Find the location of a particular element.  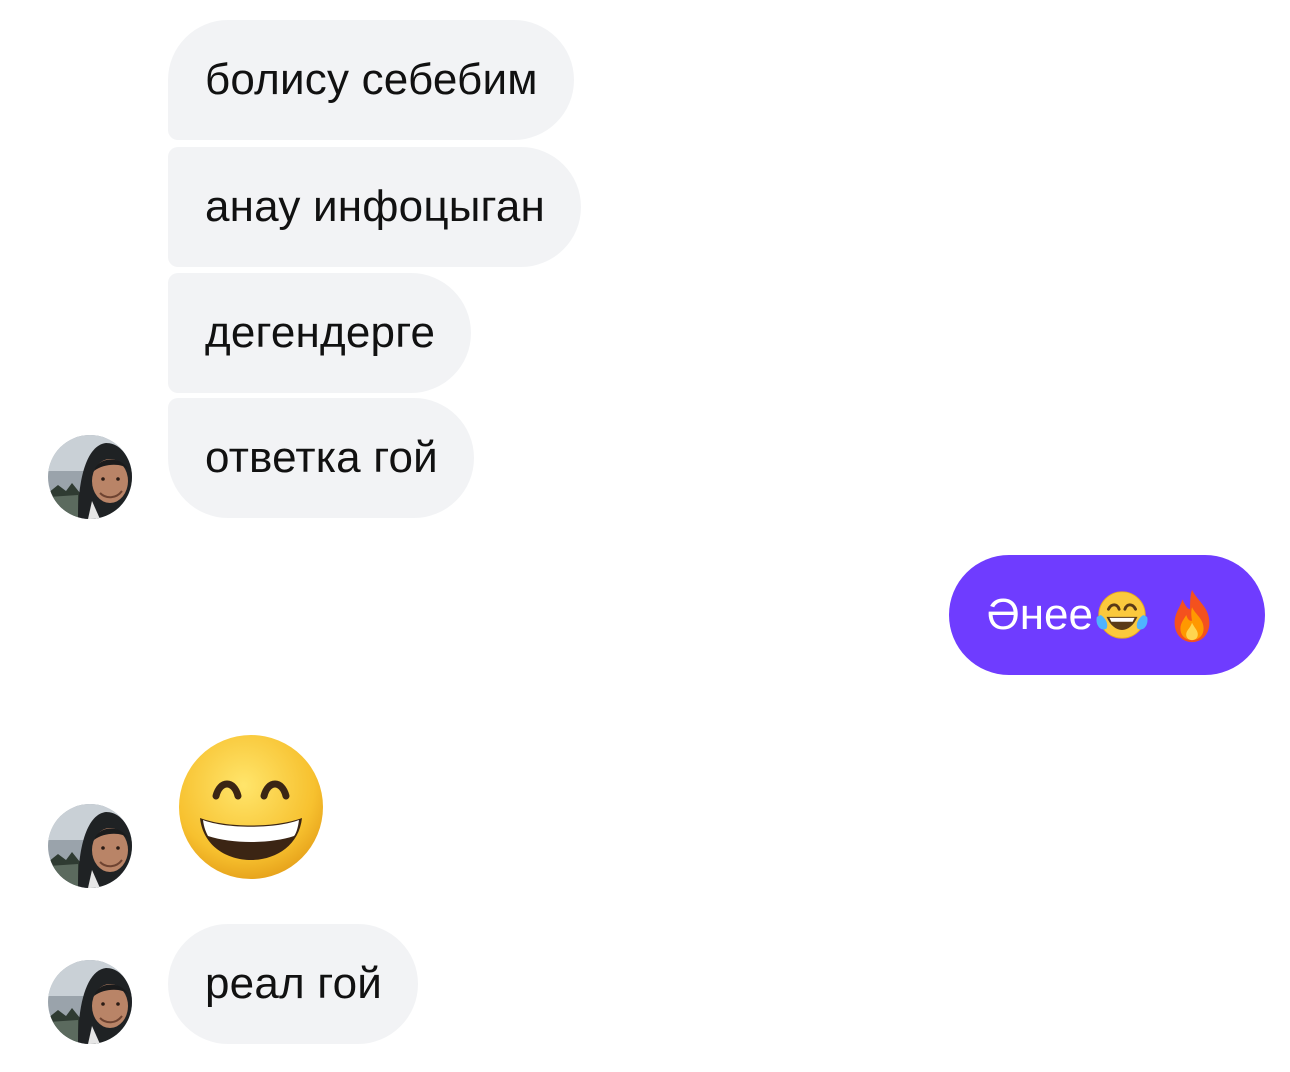

incoming-message: болису себебим is located at coordinates (371, 80).